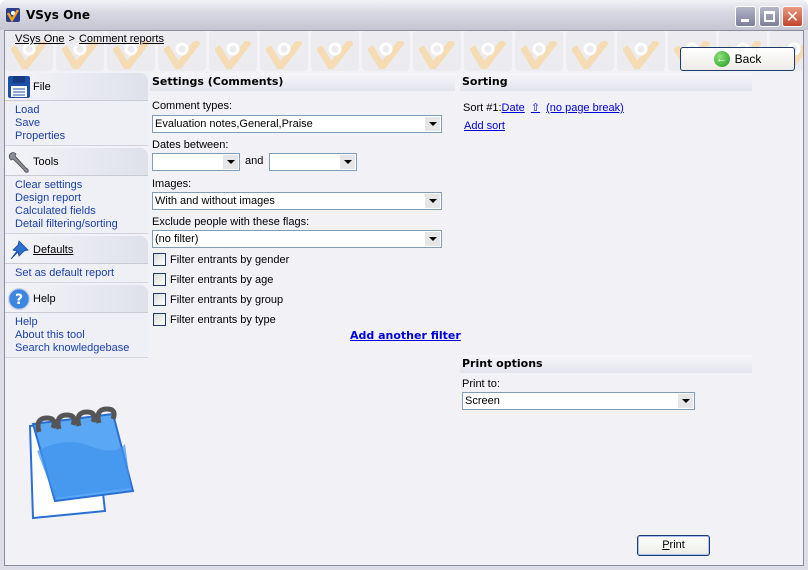 Image resolution: width=808 pixels, height=570 pixels. What do you see at coordinates (313, 162) in the screenshot?
I see `date-to-dropdown` at bounding box center [313, 162].